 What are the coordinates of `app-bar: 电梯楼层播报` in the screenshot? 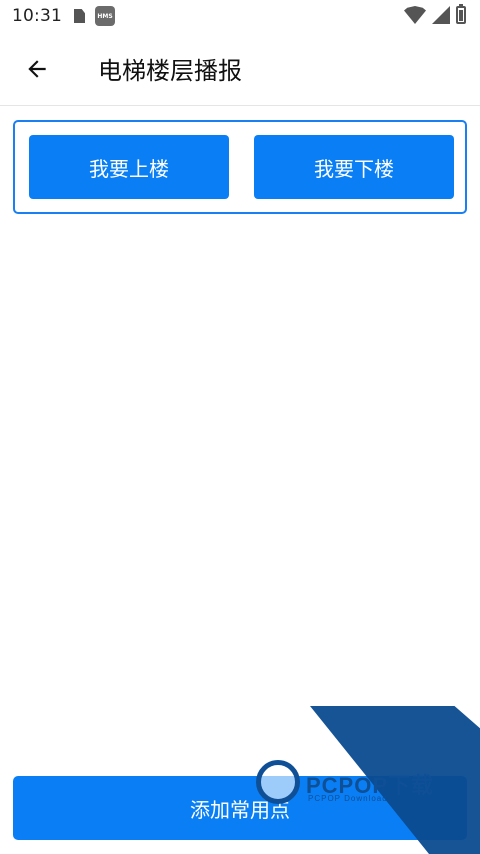 It's located at (240, 69).